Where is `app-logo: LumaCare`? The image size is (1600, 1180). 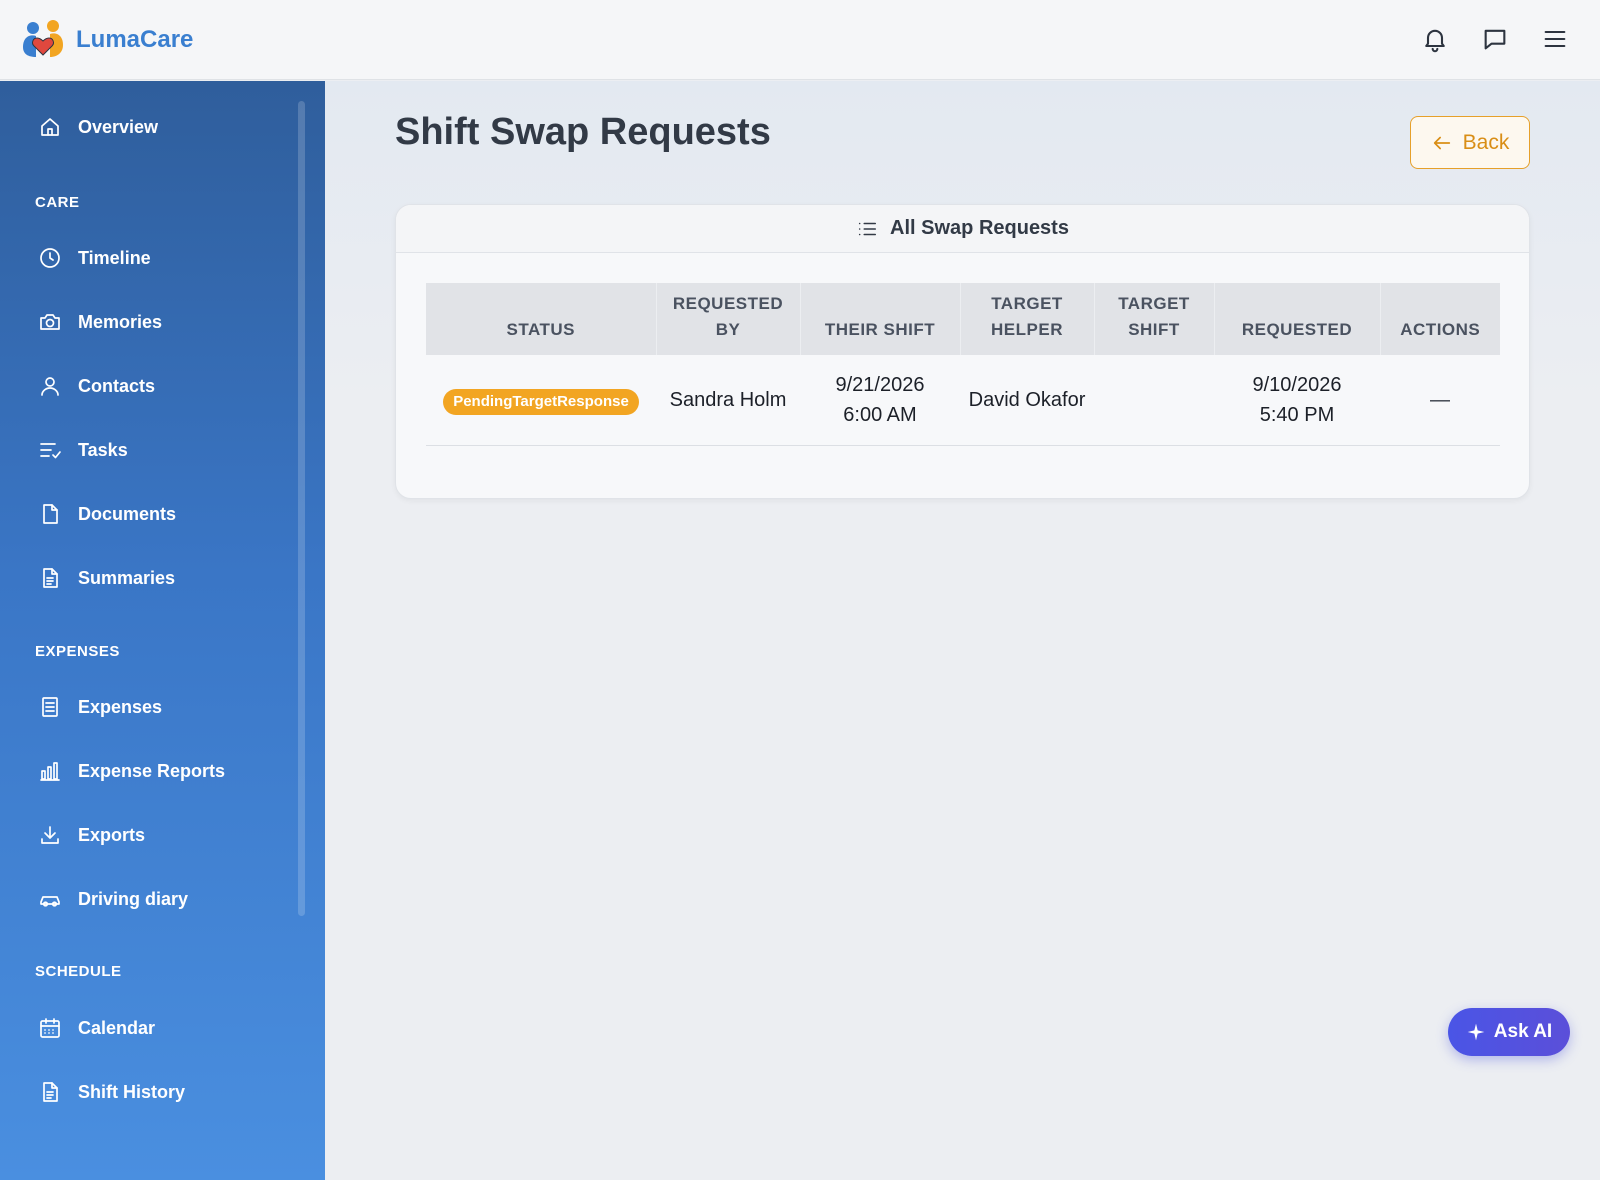 app-logo: LumaCare is located at coordinates (106, 40).